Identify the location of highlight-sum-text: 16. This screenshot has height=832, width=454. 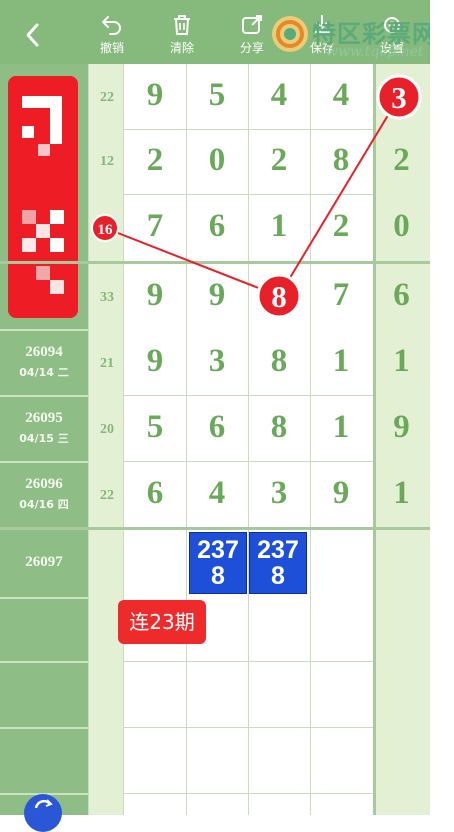
(106, 230).